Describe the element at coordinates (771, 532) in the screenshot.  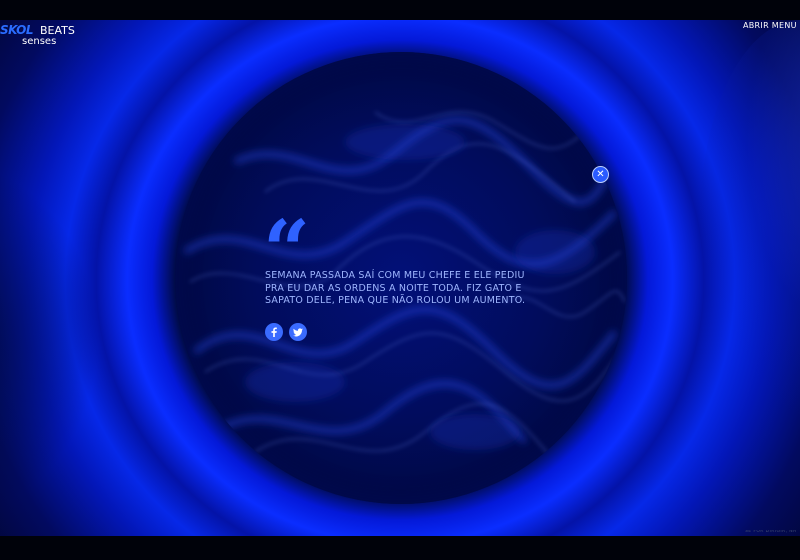
I see `footer-disclaimer: SE FOR DIRIGIR, NÃ` at that location.